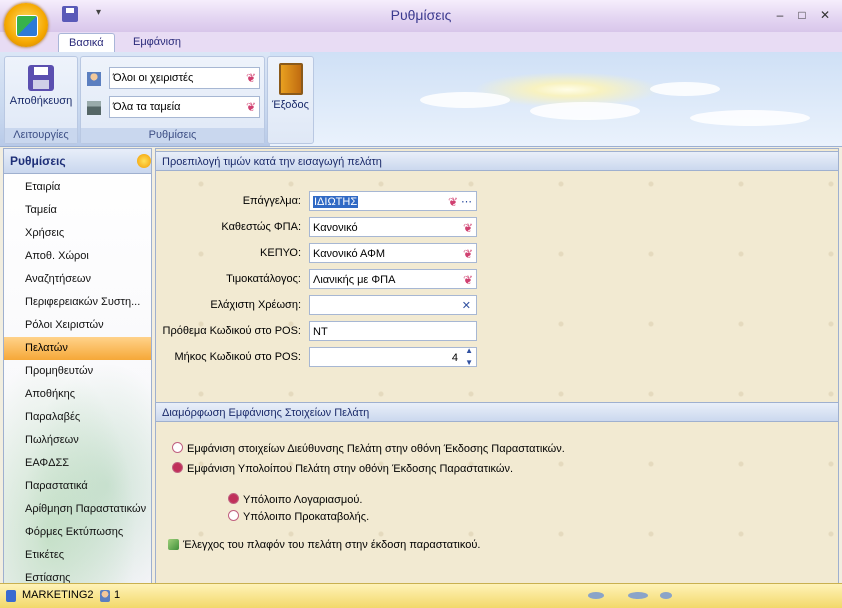 This screenshot has width=842, height=608. I want to click on tab-appearance: Εμφάνιση, so click(157, 42).